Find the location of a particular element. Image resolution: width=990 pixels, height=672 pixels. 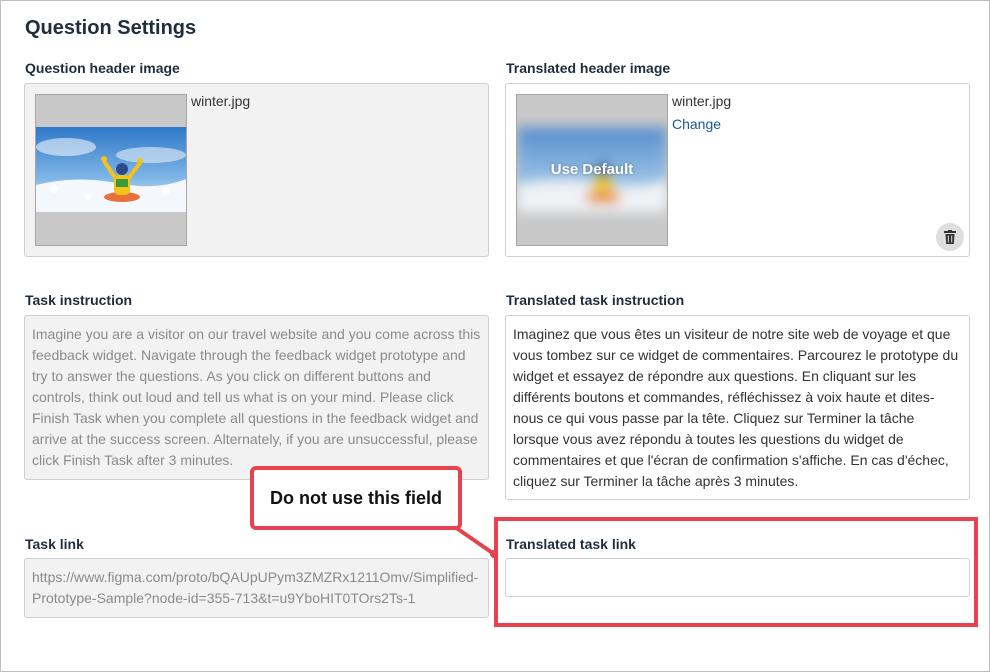

annotation-highlight-frame is located at coordinates (736, 572).